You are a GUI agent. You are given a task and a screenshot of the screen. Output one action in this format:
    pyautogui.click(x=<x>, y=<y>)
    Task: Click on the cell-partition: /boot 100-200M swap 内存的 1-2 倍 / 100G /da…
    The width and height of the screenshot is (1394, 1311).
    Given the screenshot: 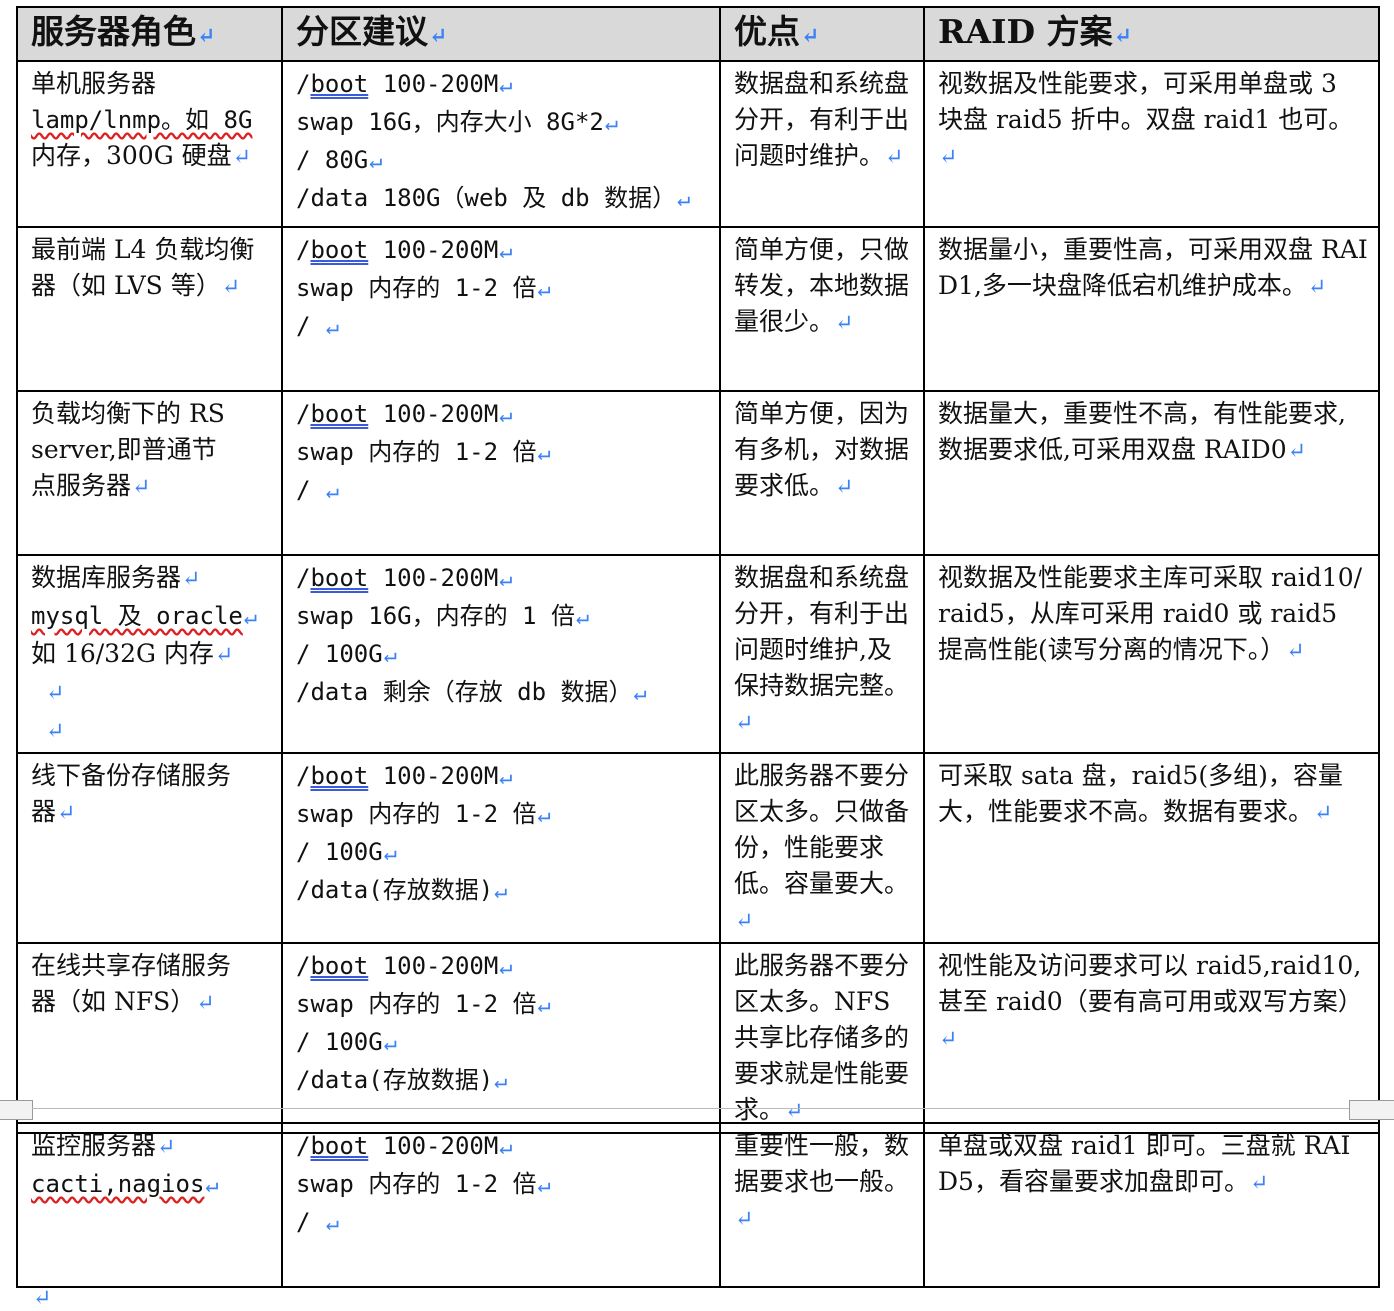 What is the action you would take?
    pyautogui.click(x=501, y=848)
    